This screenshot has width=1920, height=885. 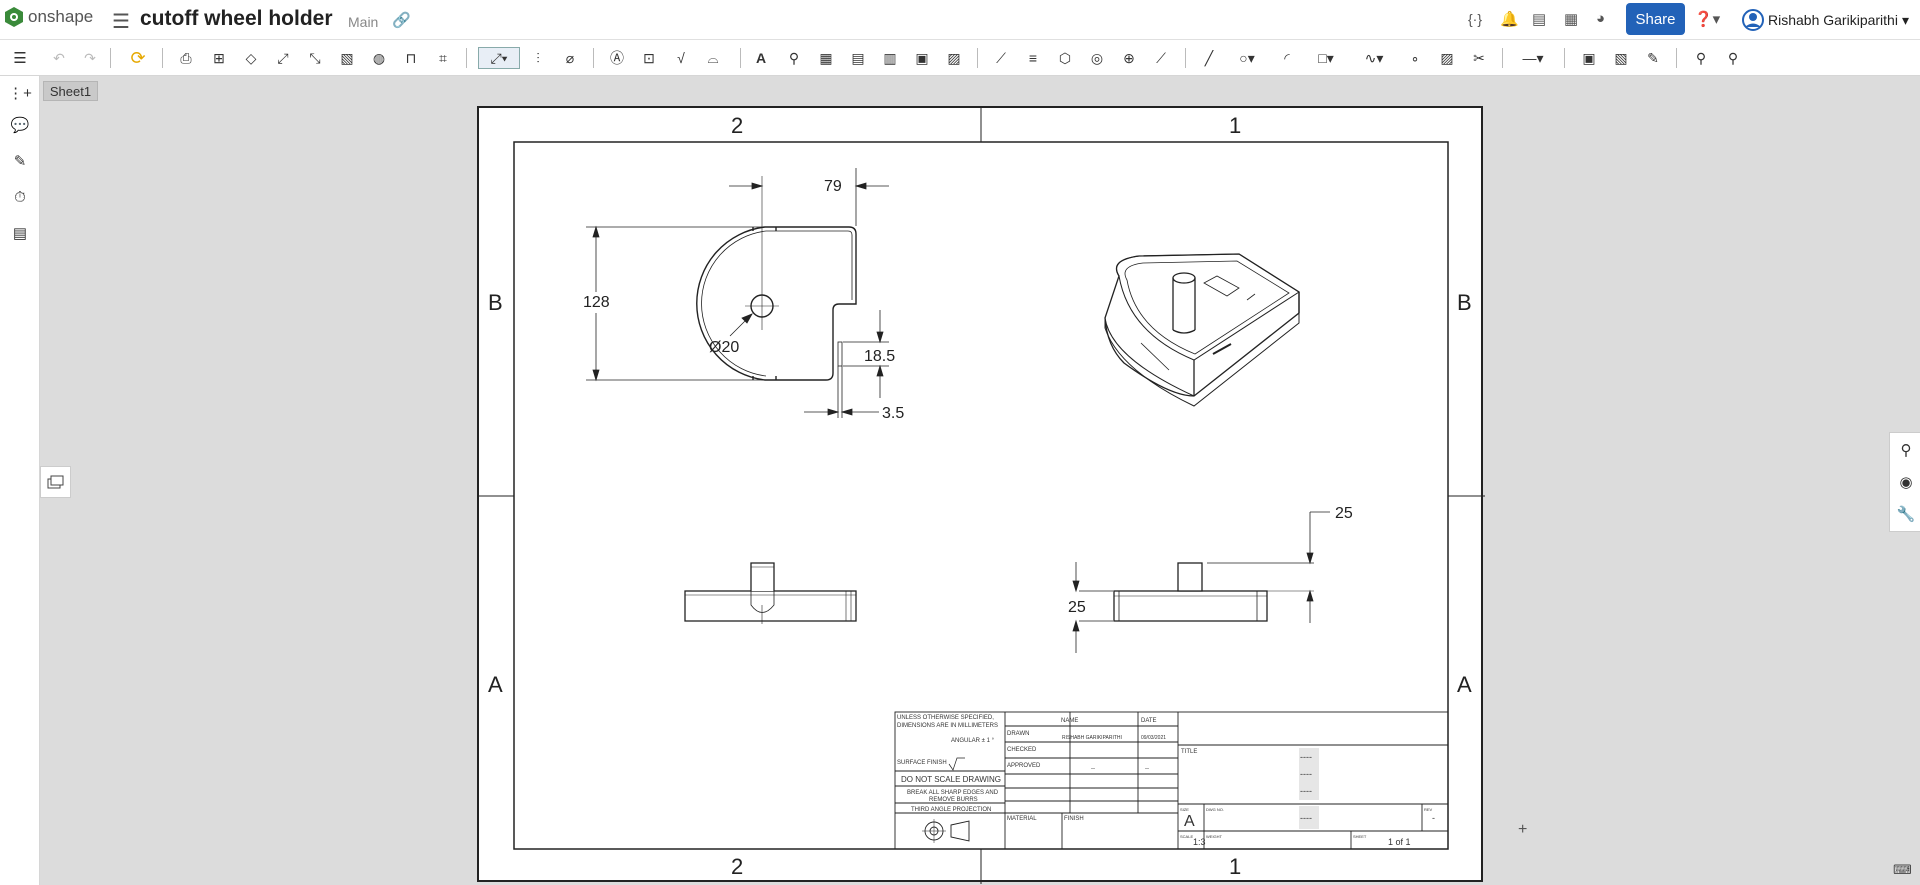 I want to click on tb-drawn-name: RISHABH GARIKIPARITHI, so click(x=1092, y=738).